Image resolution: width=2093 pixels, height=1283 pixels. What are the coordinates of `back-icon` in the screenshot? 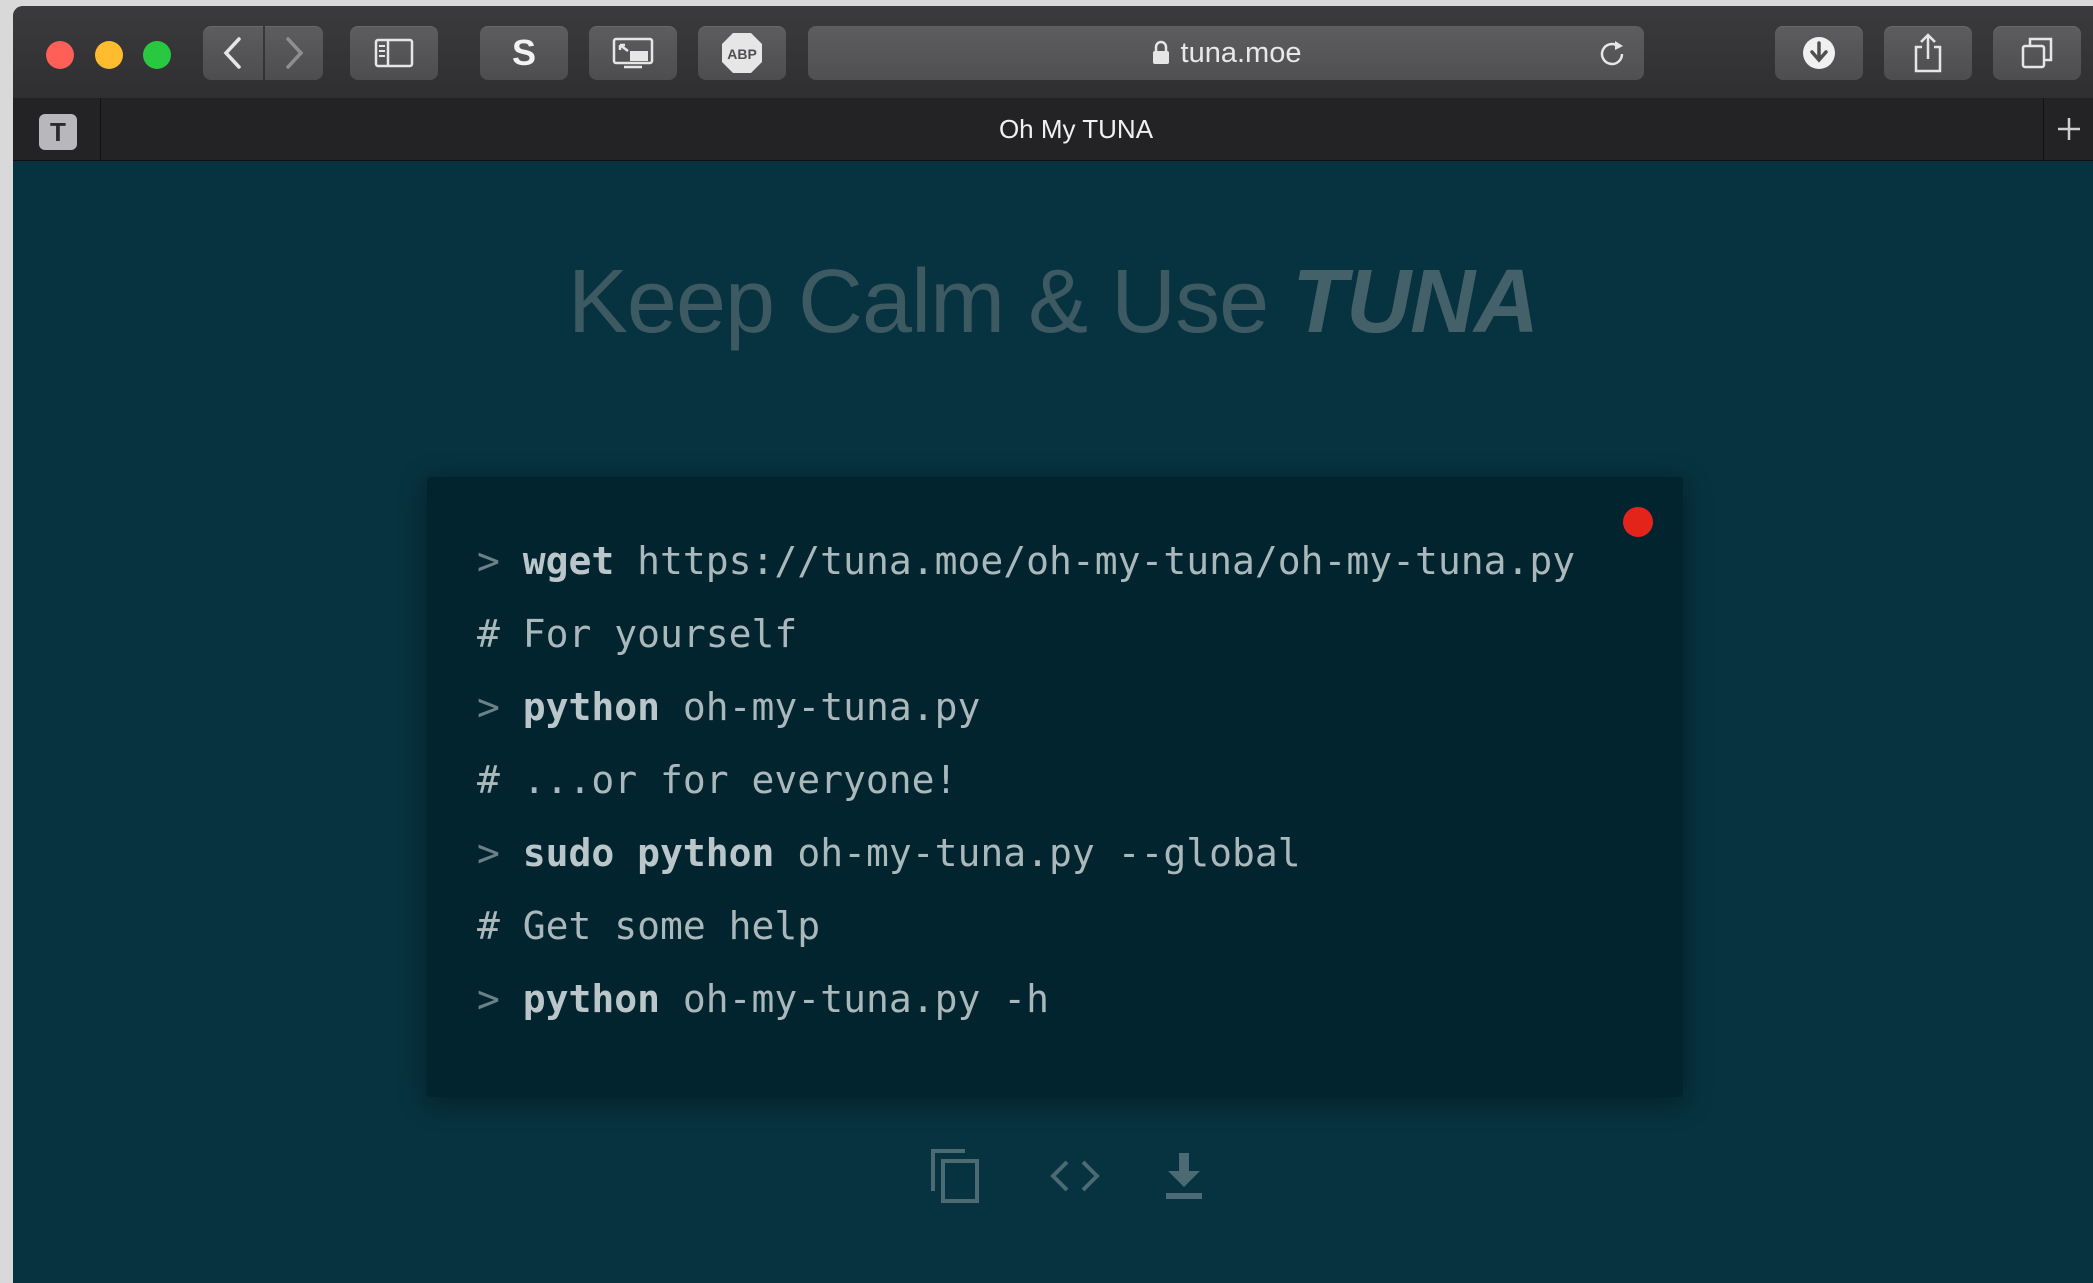 It's located at (232, 53).